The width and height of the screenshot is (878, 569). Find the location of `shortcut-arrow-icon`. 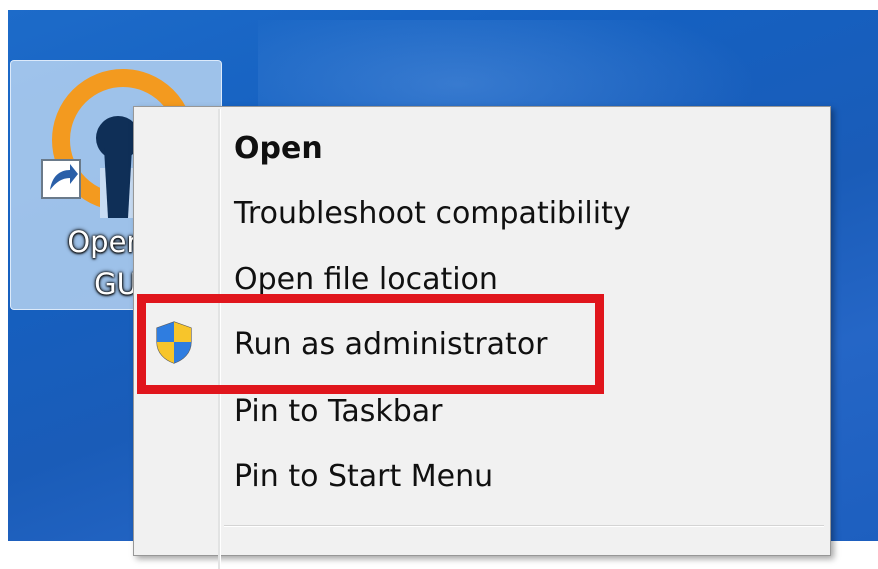

shortcut-arrow-icon is located at coordinates (61, 179).